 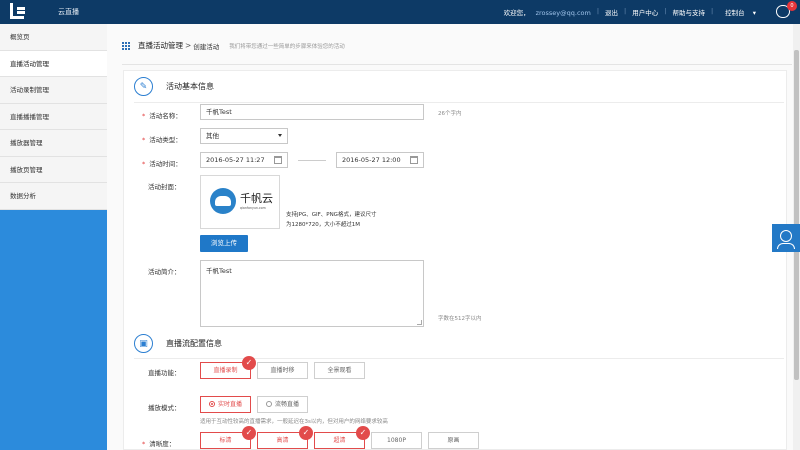 What do you see at coordinates (53, 90) in the screenshot?
I see `sidebar-item-recording: 活动录制管理` at bounding box center [53, 90].